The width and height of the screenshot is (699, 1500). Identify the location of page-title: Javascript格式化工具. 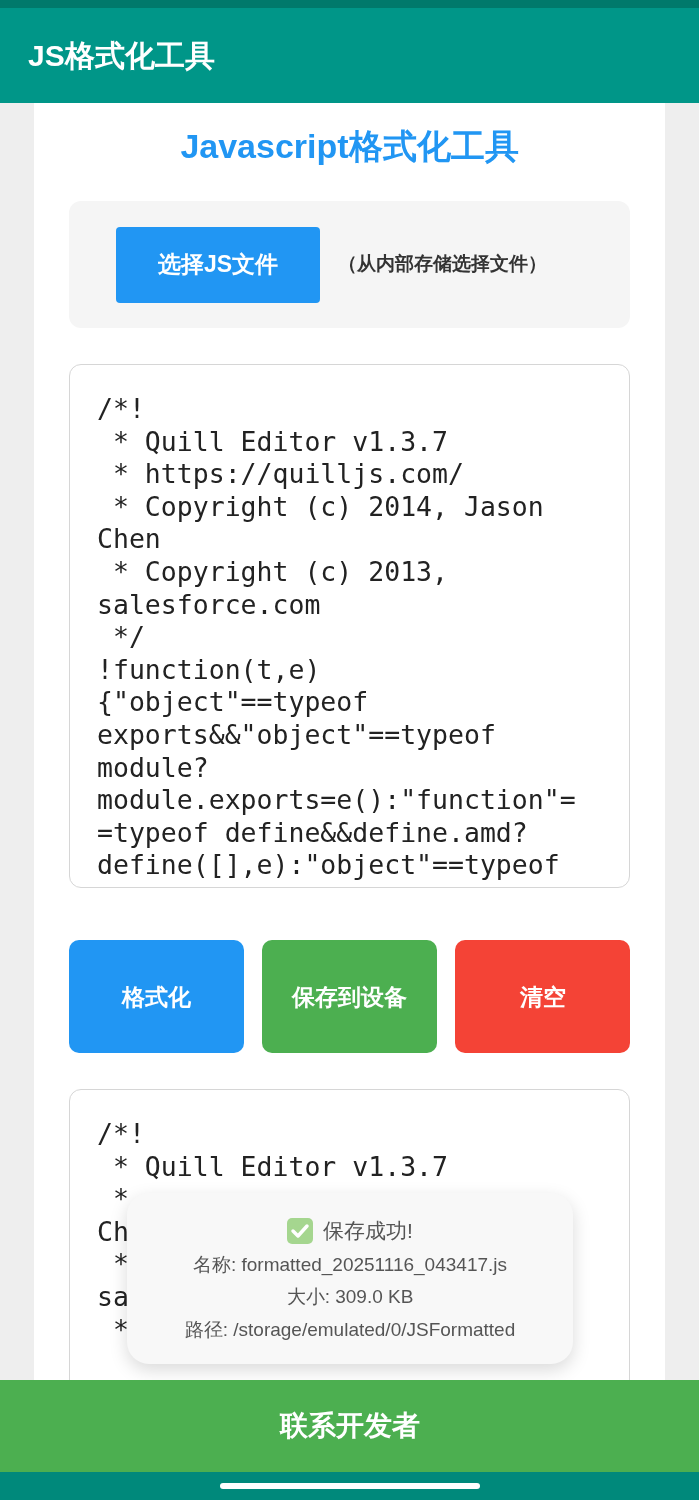
(349, 146).